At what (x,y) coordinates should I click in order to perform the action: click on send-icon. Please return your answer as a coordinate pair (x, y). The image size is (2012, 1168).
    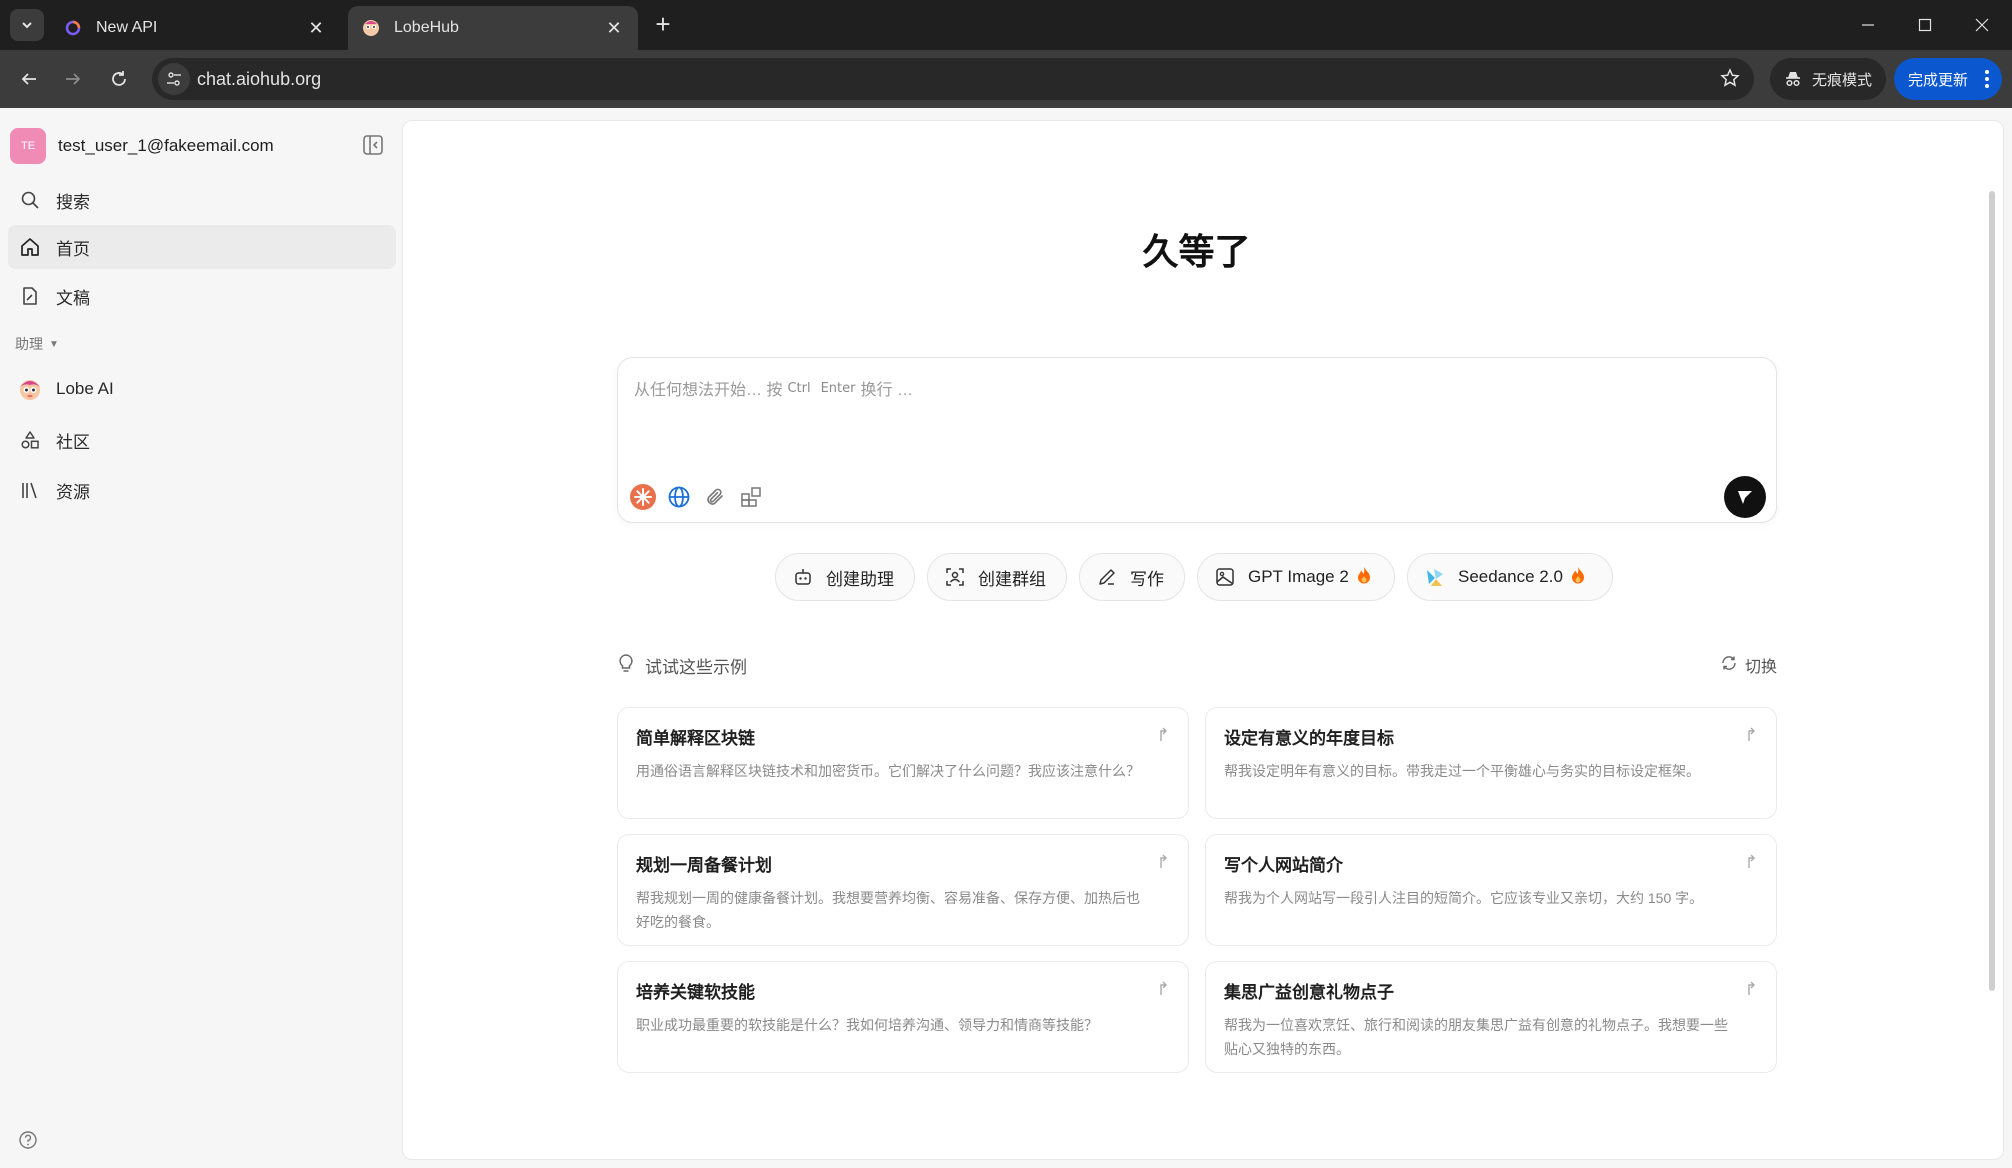
    Looking at the image, I should click on (1745, 497).